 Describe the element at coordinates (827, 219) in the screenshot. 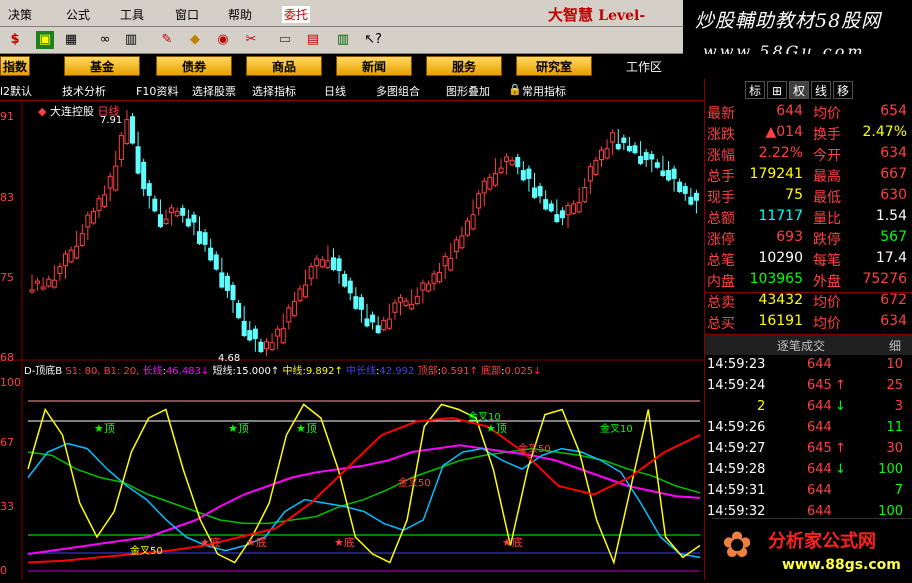

I see `quote-label-2: 量比` at that location.